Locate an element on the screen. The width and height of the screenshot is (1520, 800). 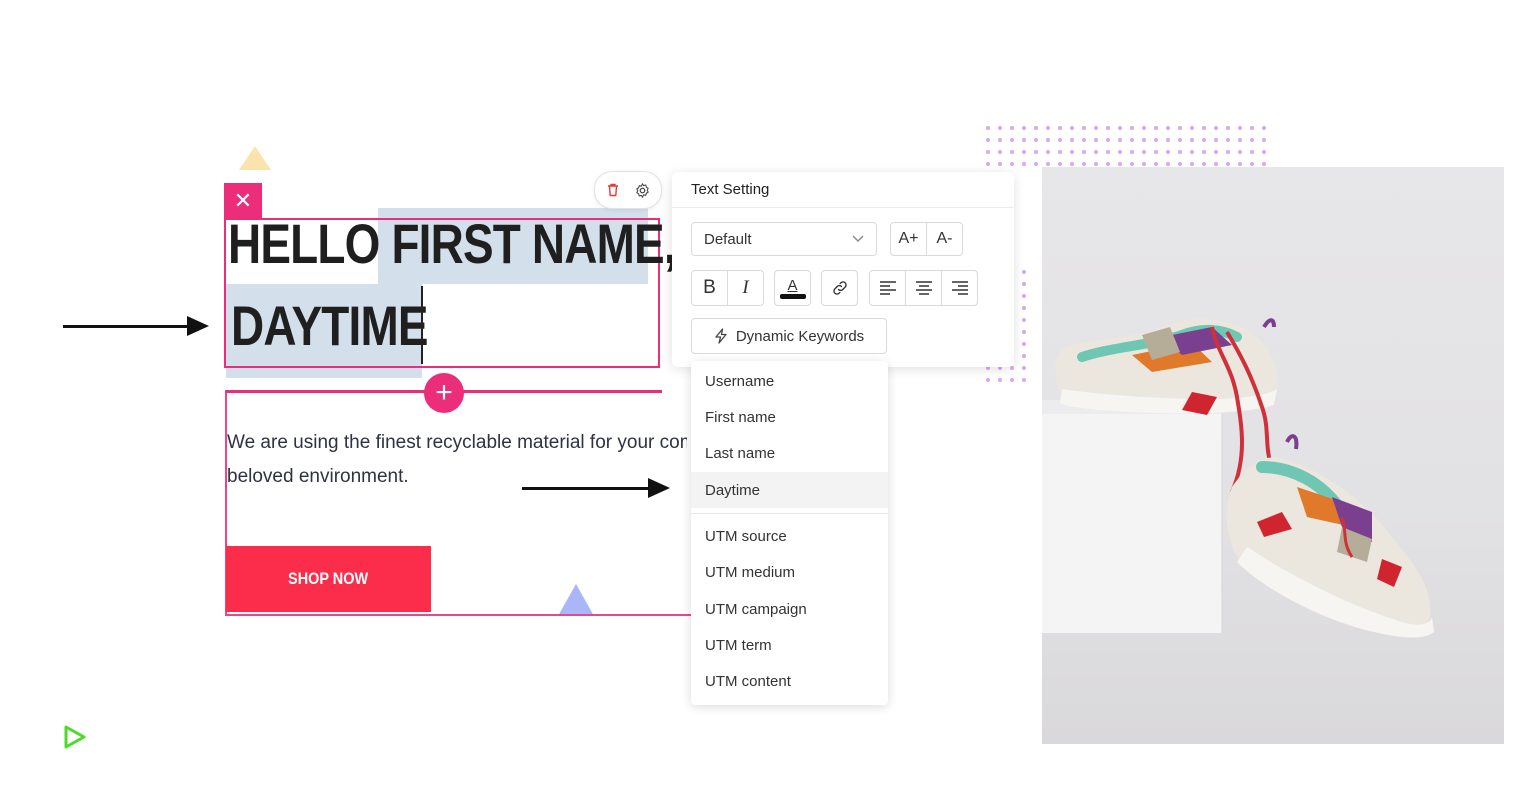
bold-button: B is located at coordinates (709, 288).